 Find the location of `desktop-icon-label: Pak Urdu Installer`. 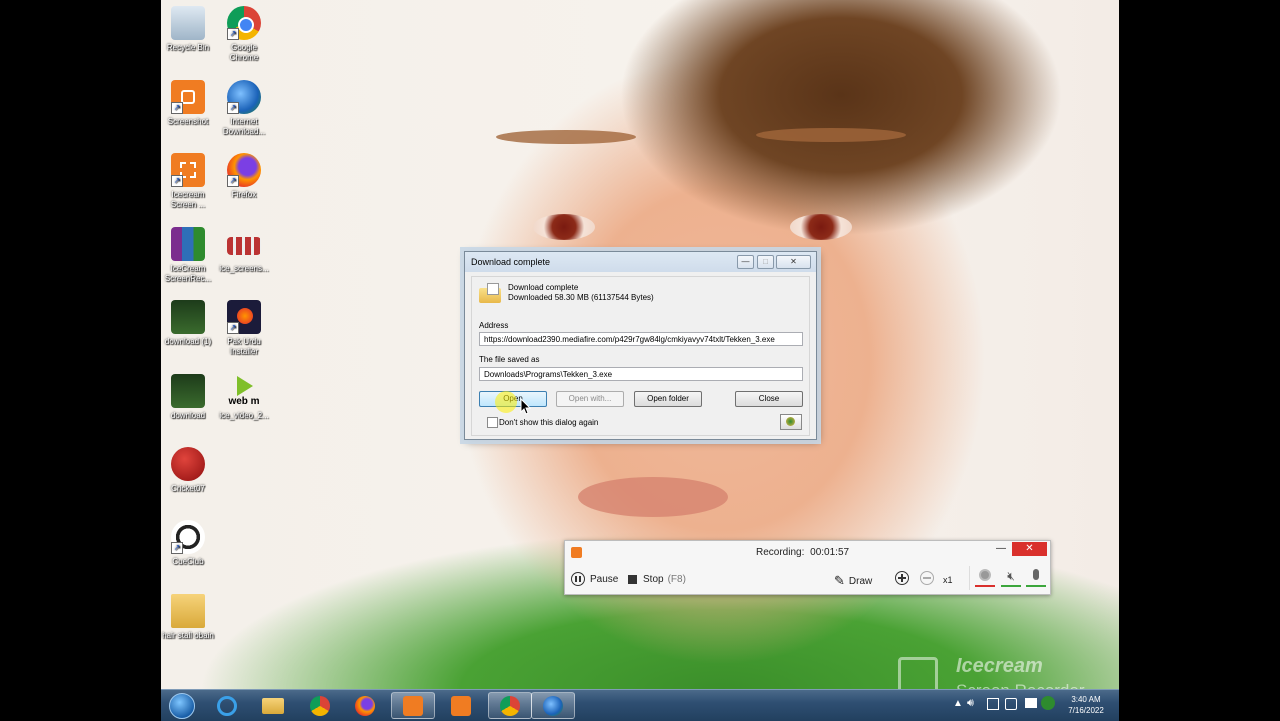

desktop-icon-label: Pak Urdu Installer is located at coordinates (244, 346).